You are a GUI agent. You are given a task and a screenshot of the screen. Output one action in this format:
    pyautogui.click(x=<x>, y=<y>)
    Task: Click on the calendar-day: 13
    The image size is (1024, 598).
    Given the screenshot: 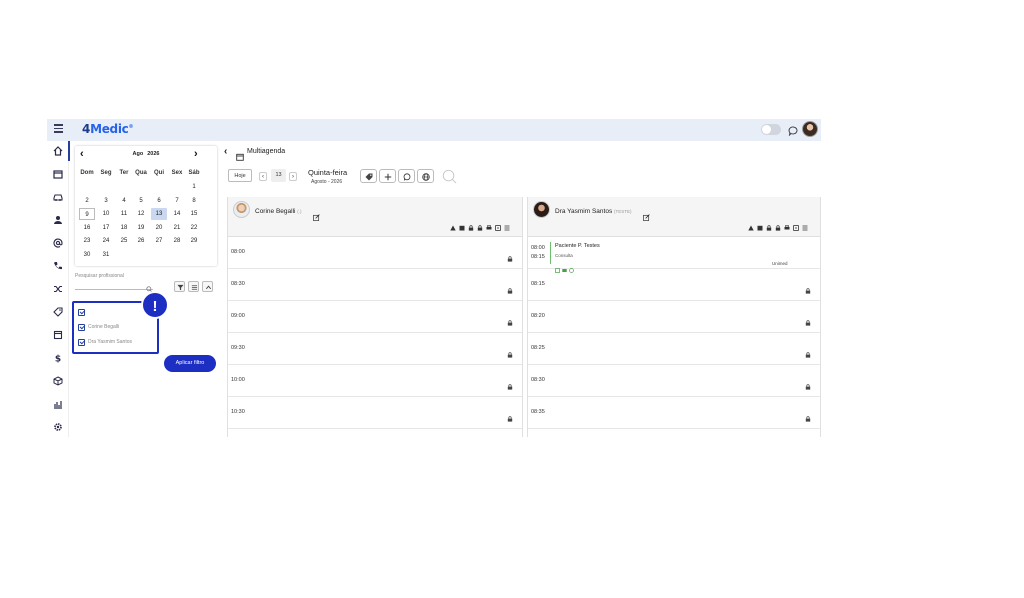 What is the action you would take?
    pyautogui.click(x=159, y=214)
    